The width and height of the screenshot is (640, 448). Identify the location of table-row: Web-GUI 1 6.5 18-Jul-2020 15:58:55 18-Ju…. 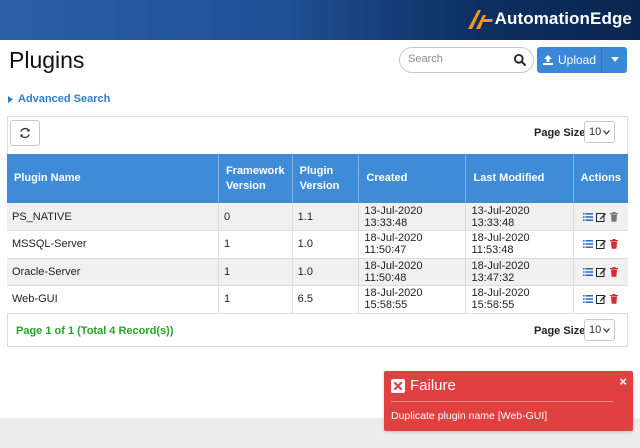
(317, 299).